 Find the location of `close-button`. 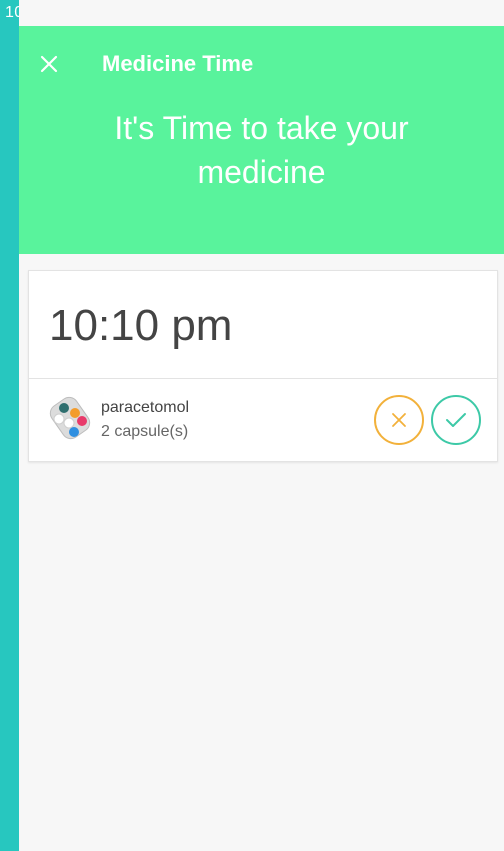

close-button is located at coordinates (49, 64).